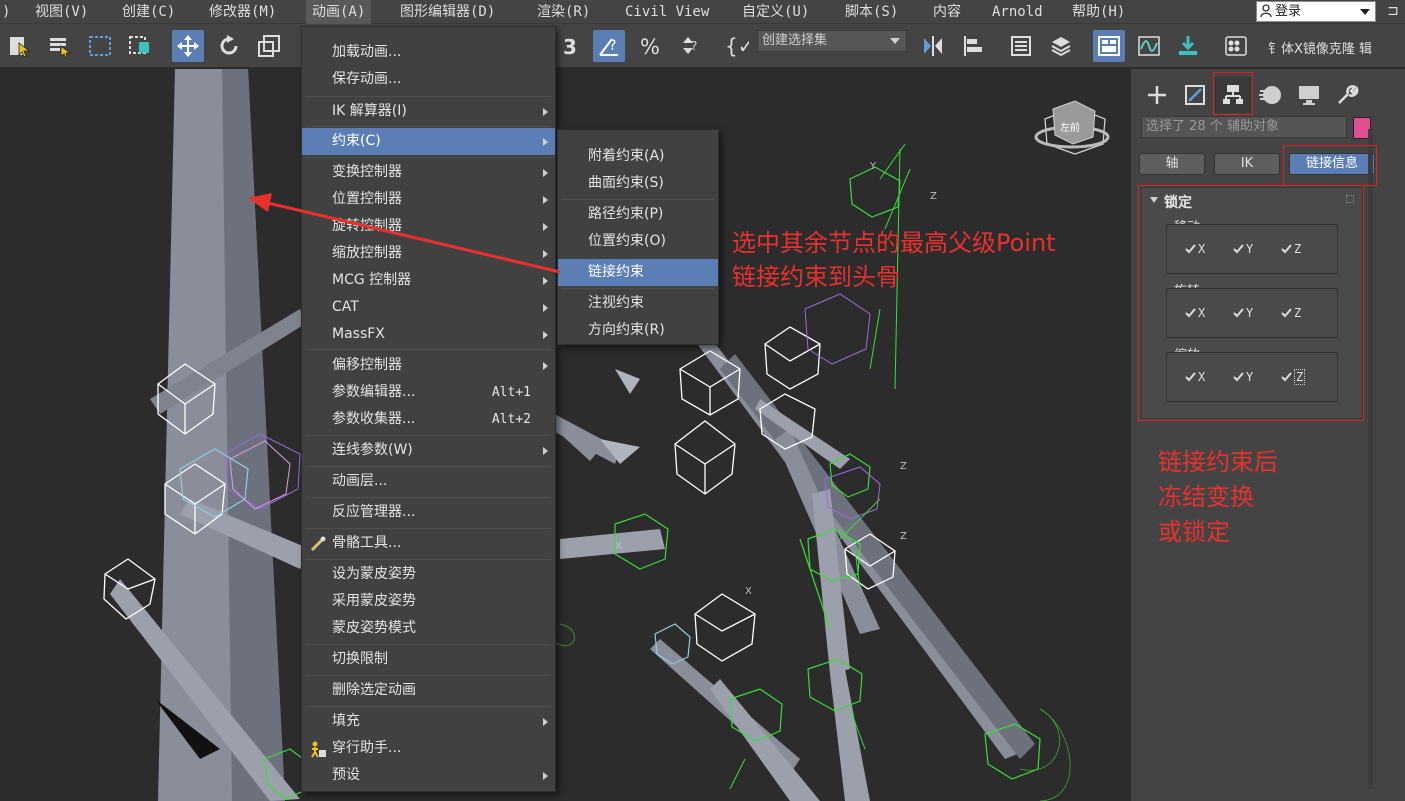  I want to click on ik-button: IK, so click(1247, 164).